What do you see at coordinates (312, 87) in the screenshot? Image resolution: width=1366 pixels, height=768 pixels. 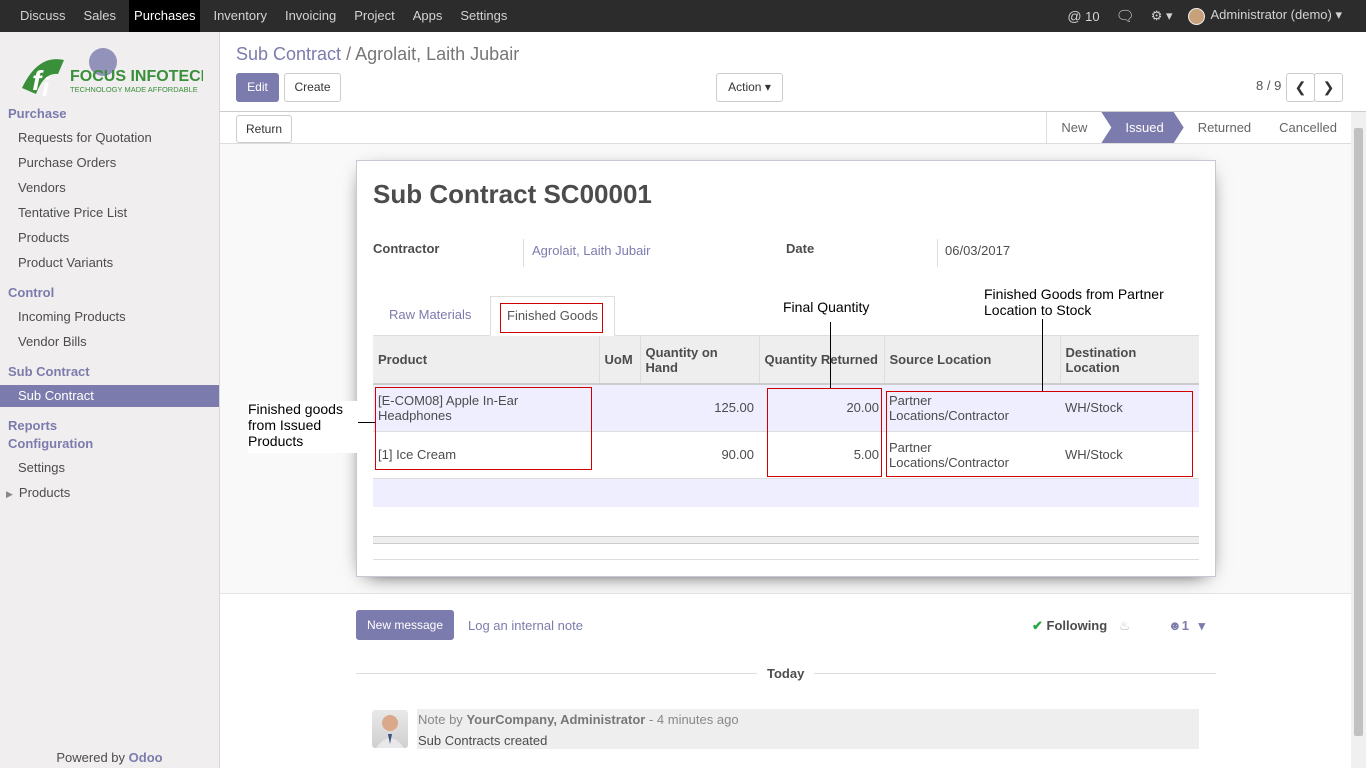 I see `create-button: Create` at bounding box center [312, 87].